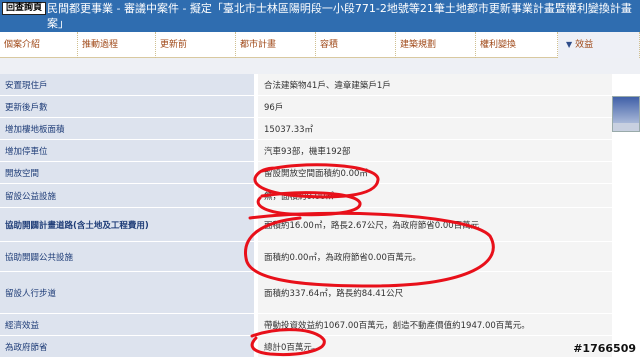  What do you see at coordinates (372, 225) in the screenshot?
I see `row-value: 面積約16.00㎡，路長2.67公尺，為政府節省0.00百萬元` at bounding box center [372, 225].